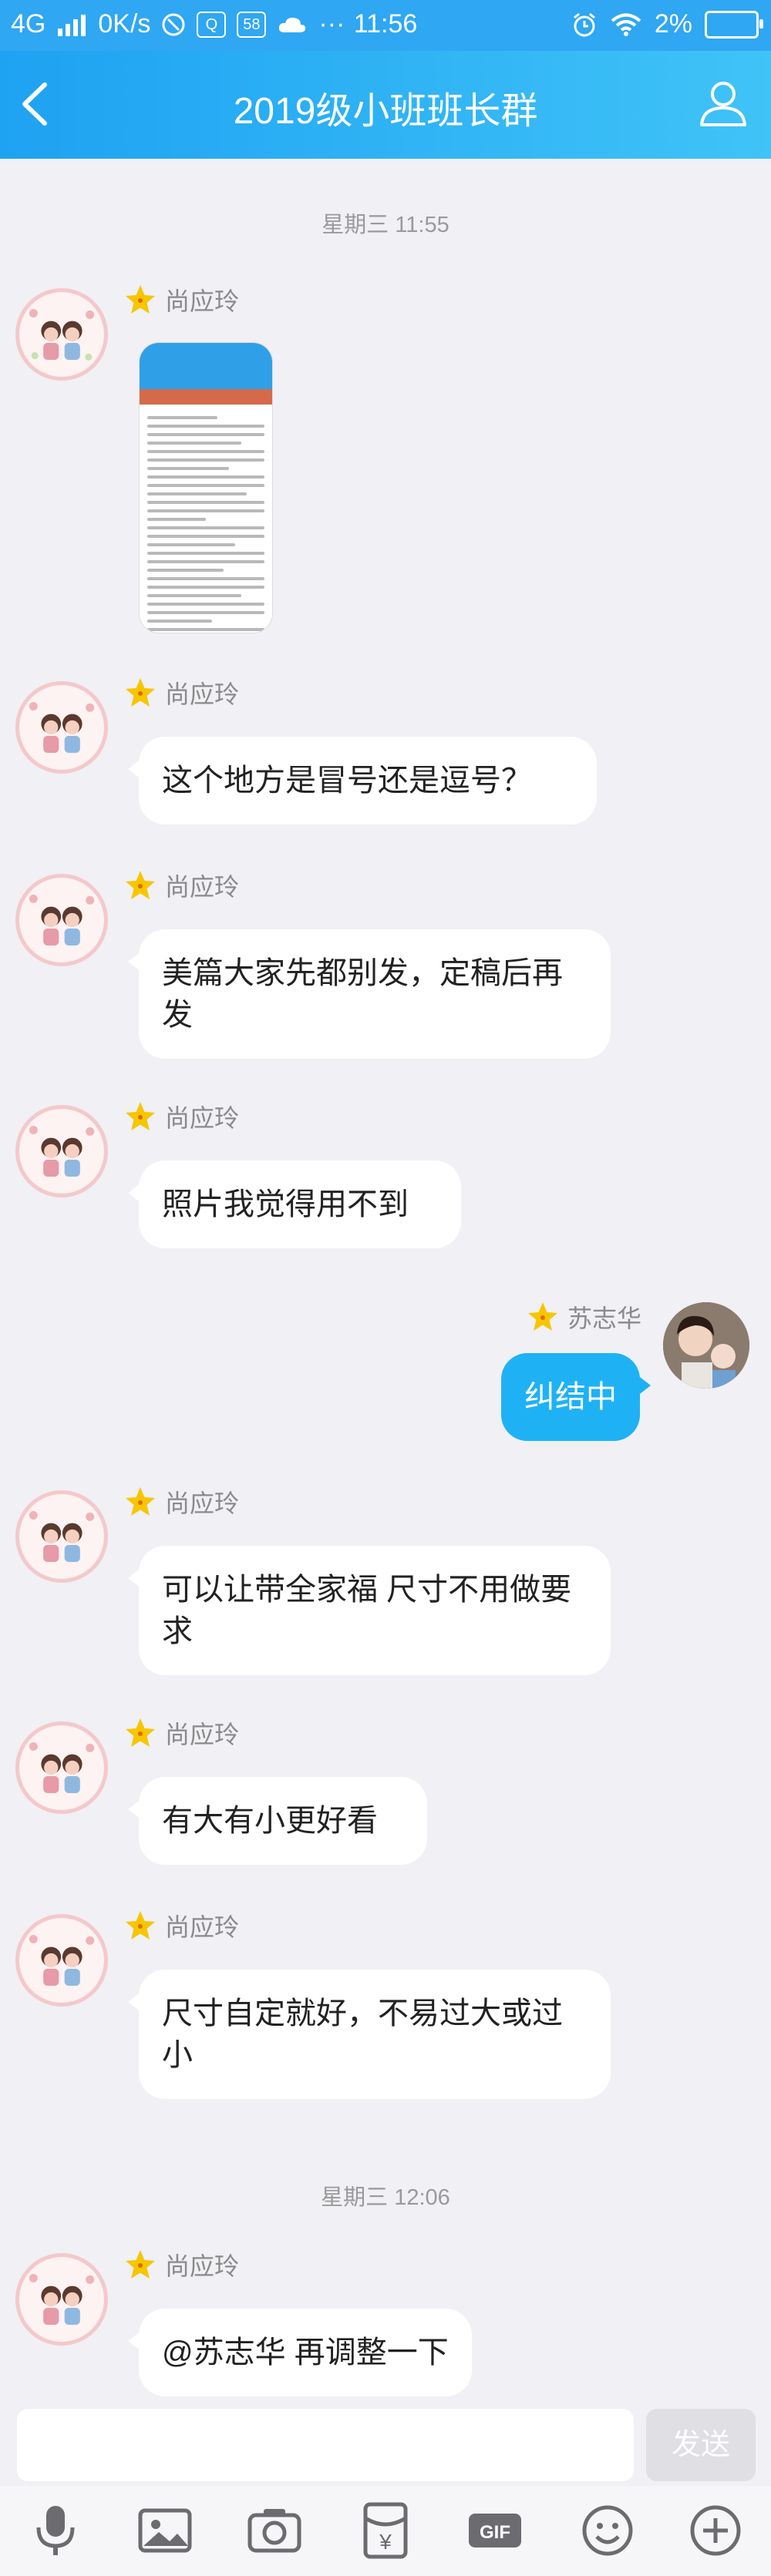 Image resolution: width=771 pixels, height=2576 pixels. Describe the element at coordinates (278, 1821) in the screenshot. I see `message-bubble: 有大有小更好看` at that location.